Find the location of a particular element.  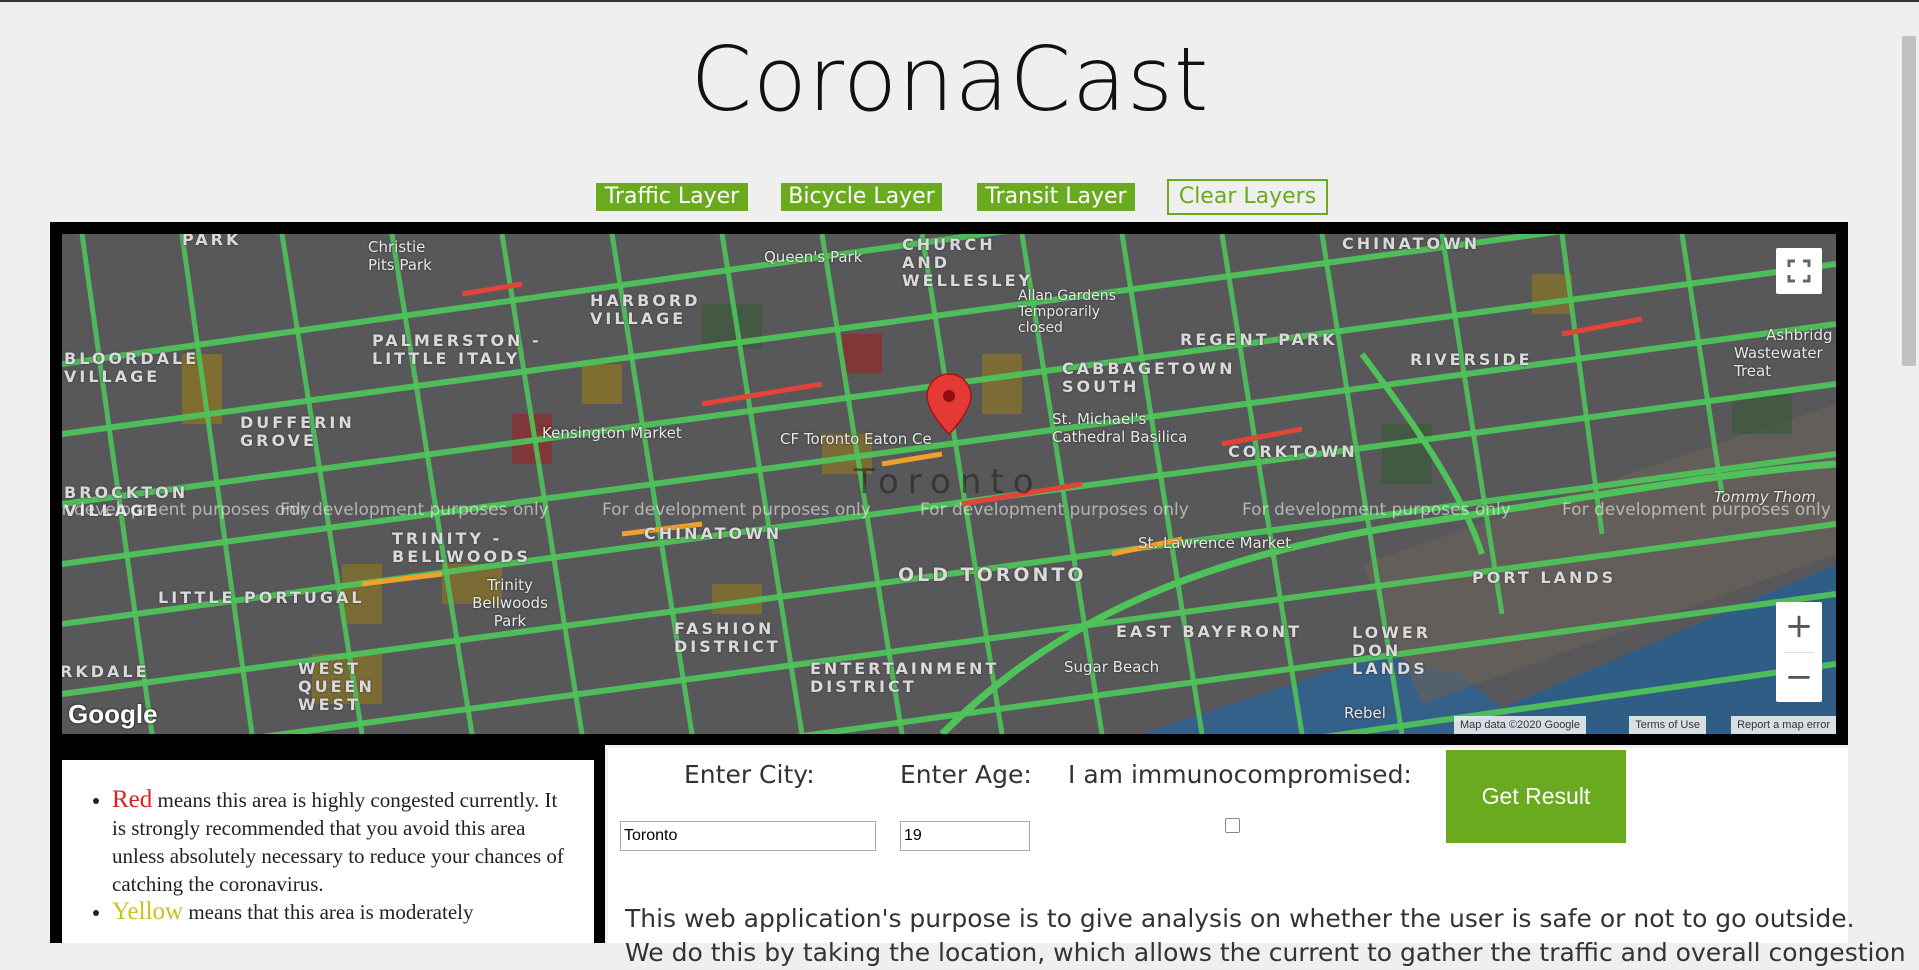

google-logo: Google is located at coordinates (113, 714).